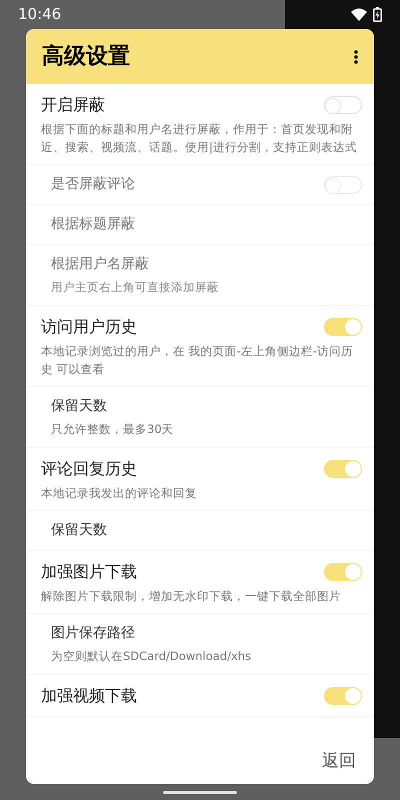 The image size is (400, 800). What do you see at coordinates (377, 14) in the screenshot?
I see `battery-icon` at bounding box center [377, 14].